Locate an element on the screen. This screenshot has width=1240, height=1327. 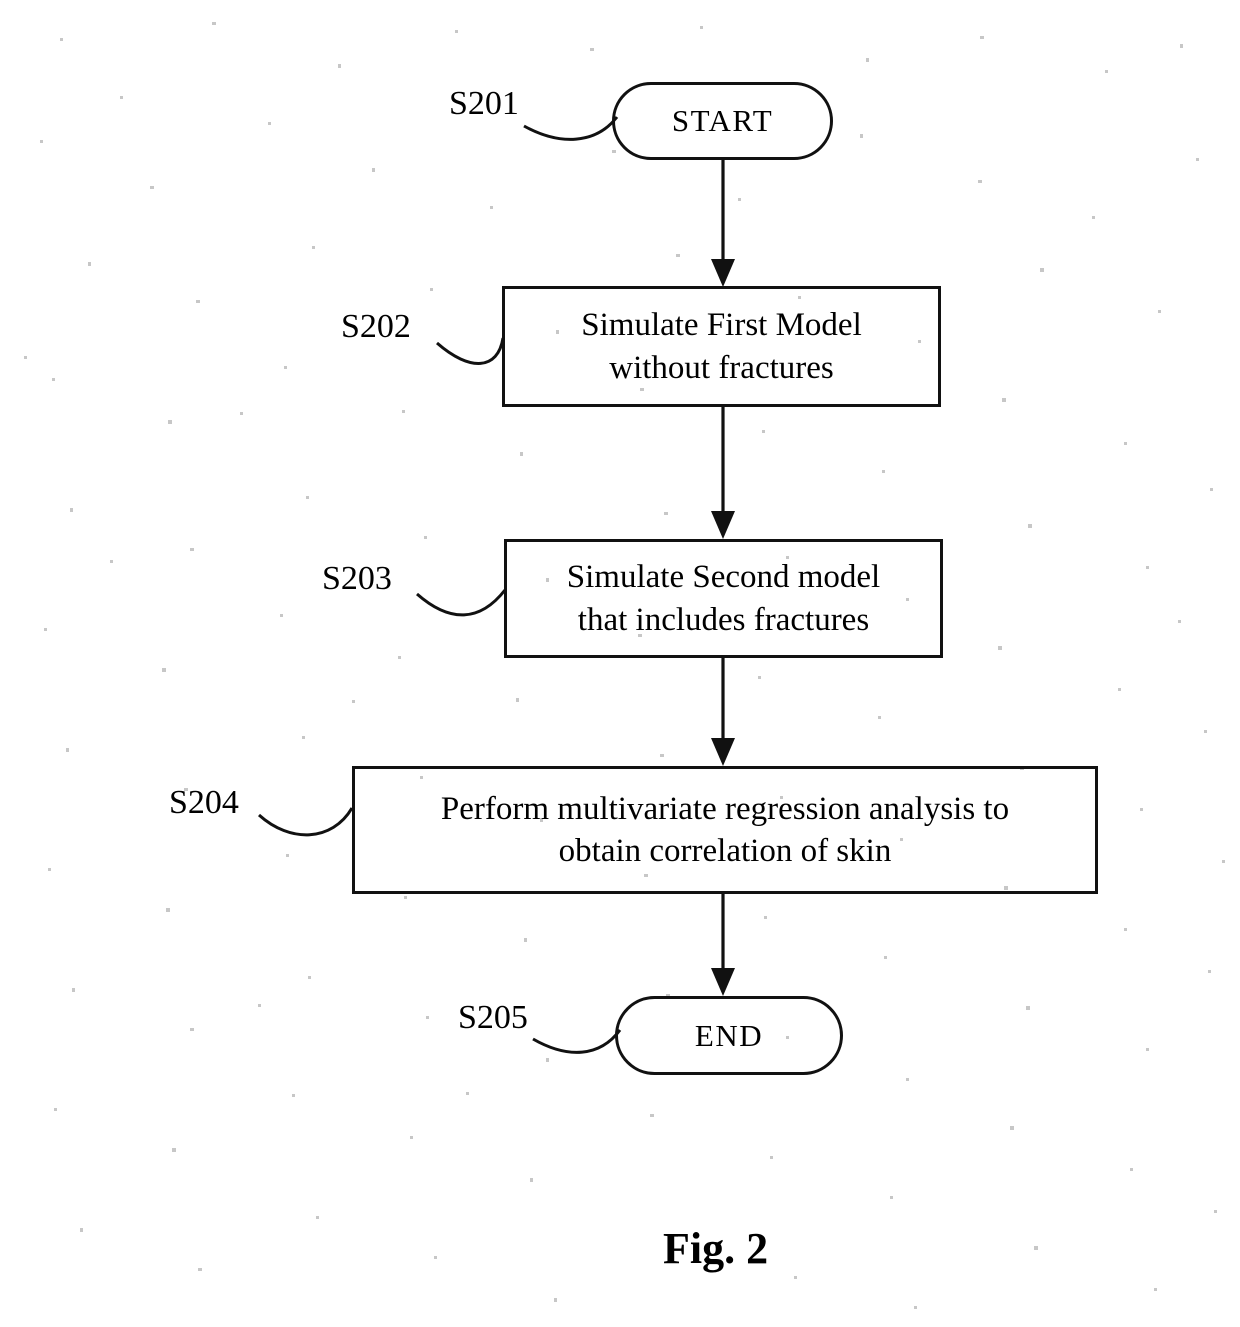
node-end: END is located at coordinates (729, 1035).